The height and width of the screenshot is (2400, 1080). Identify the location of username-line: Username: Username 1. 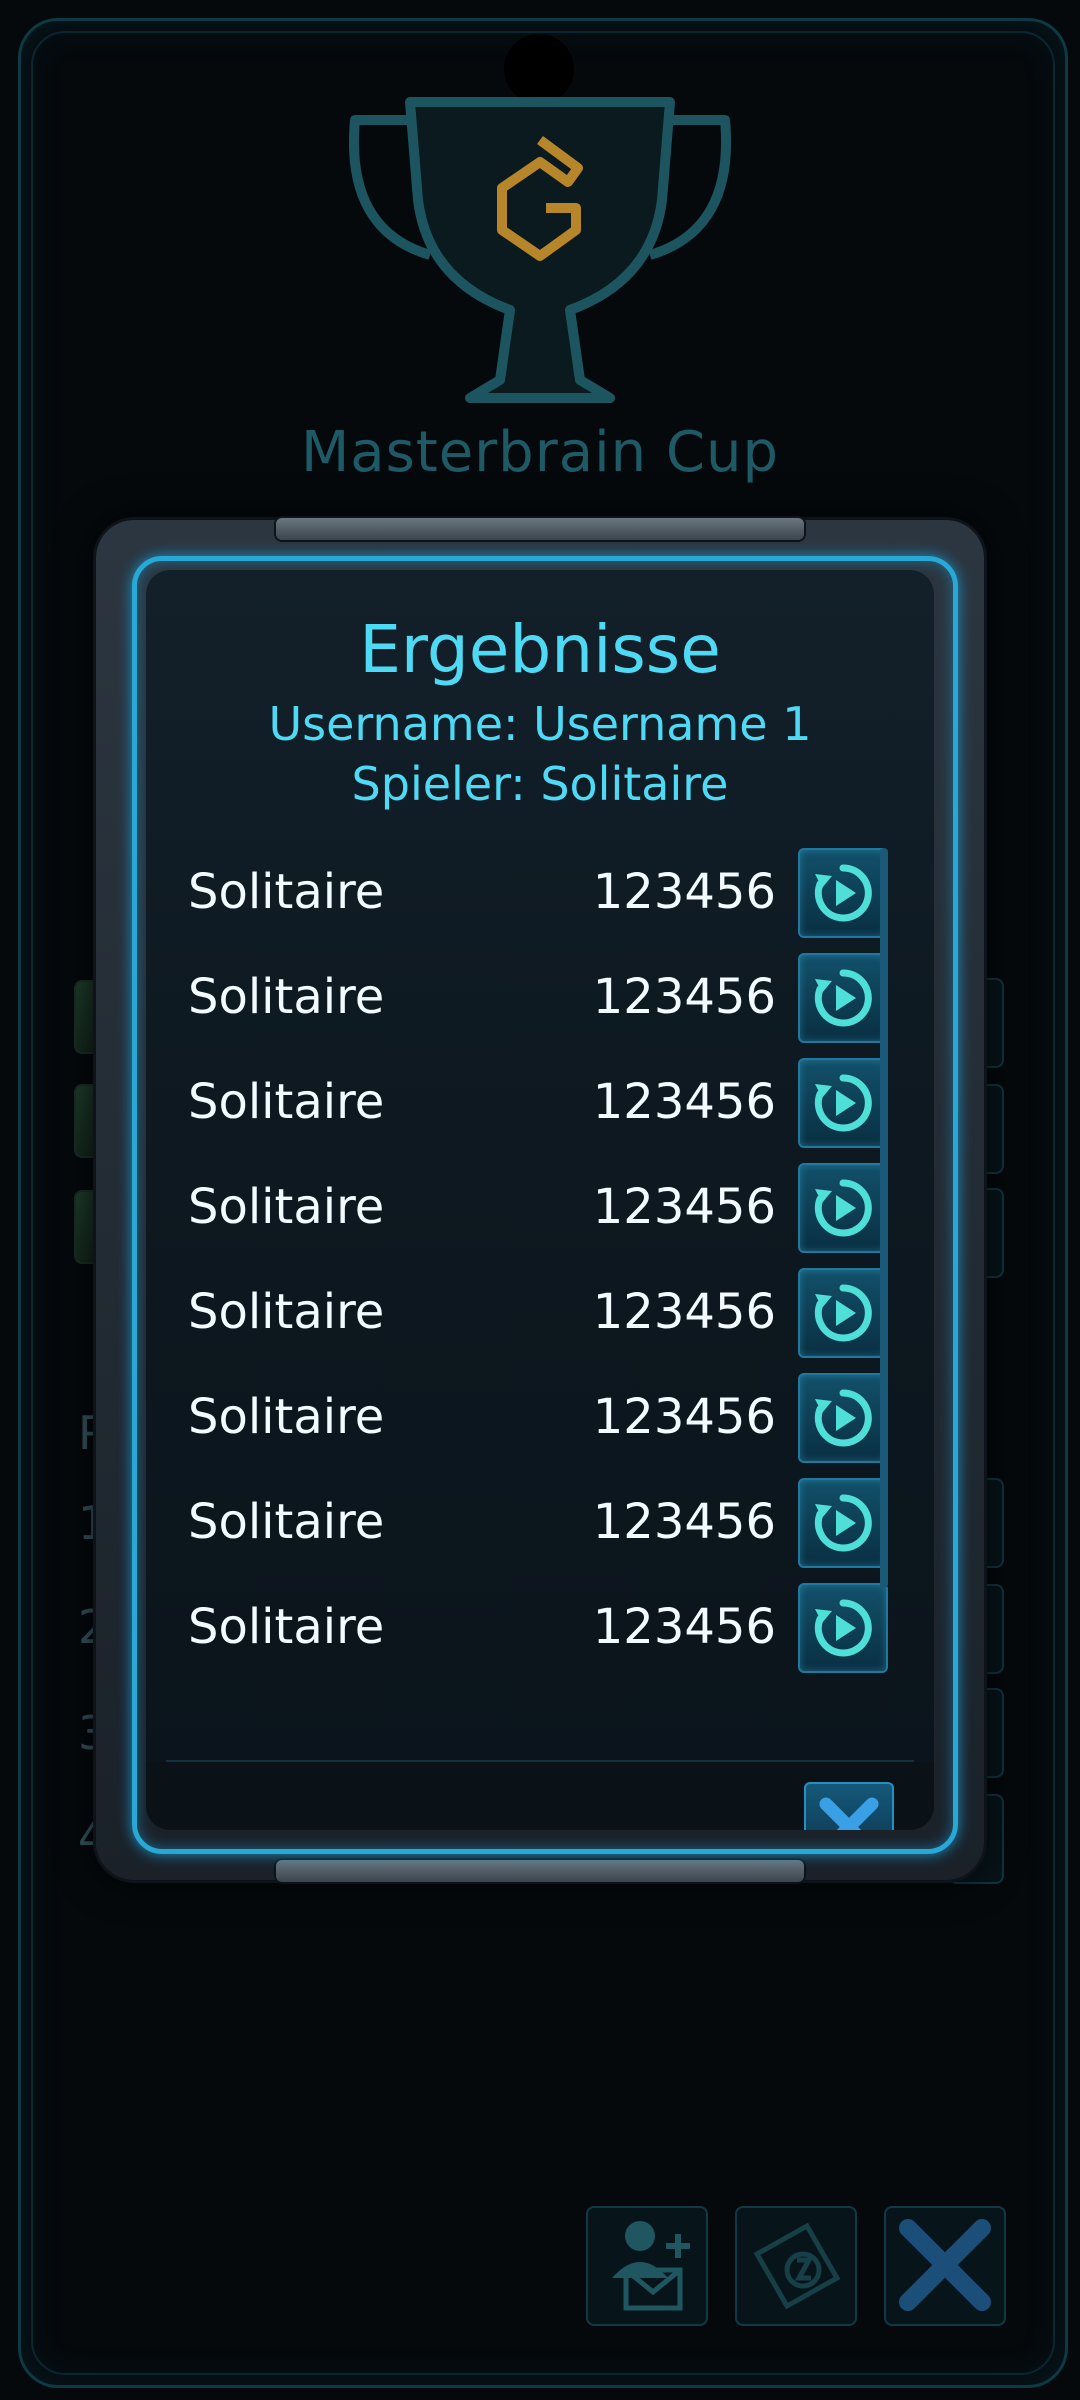
(540, 724).